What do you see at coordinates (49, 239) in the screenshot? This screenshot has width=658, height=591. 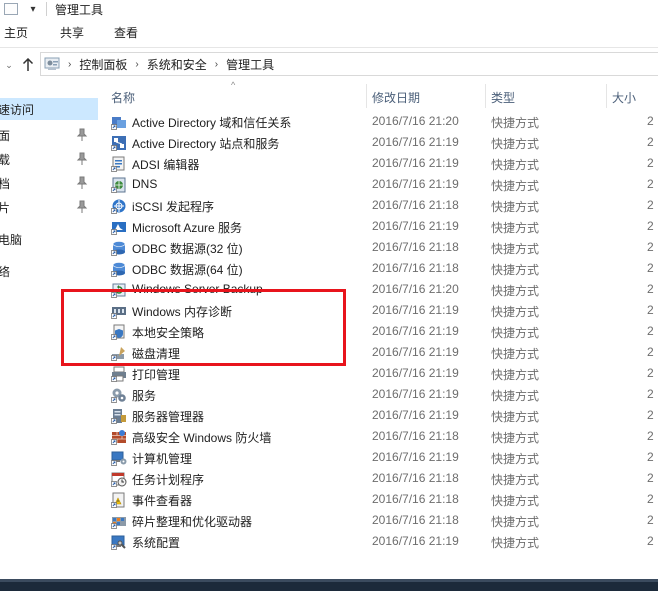 I see `nav-item-this-pc: 电脑` at bounding box center [49, 239].